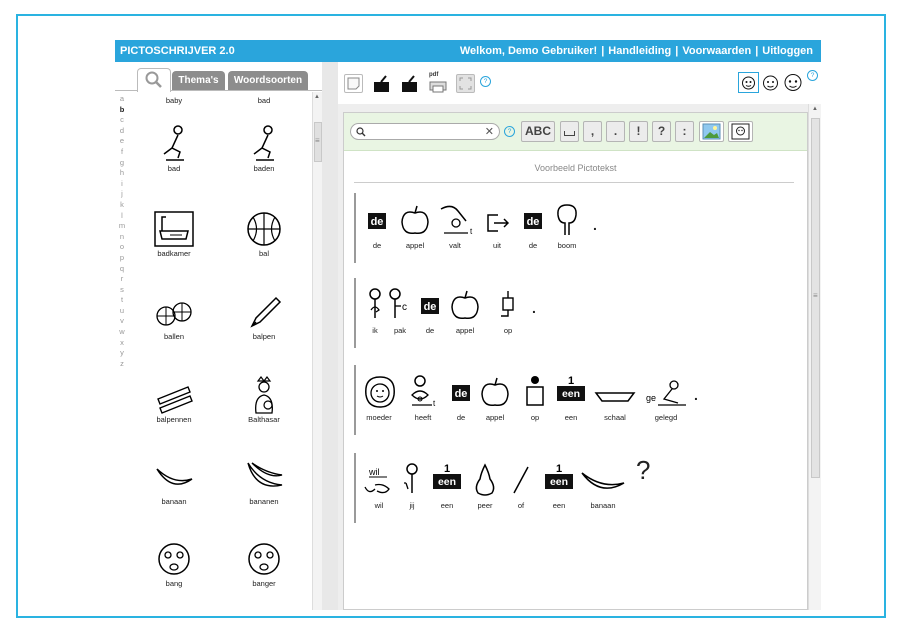 The height and width of the screenshot is (632, 903). What do you see at coordinates (174, 316) in the screenshot?
I see `picto-item: ballen` at bounding box center [174, 316].